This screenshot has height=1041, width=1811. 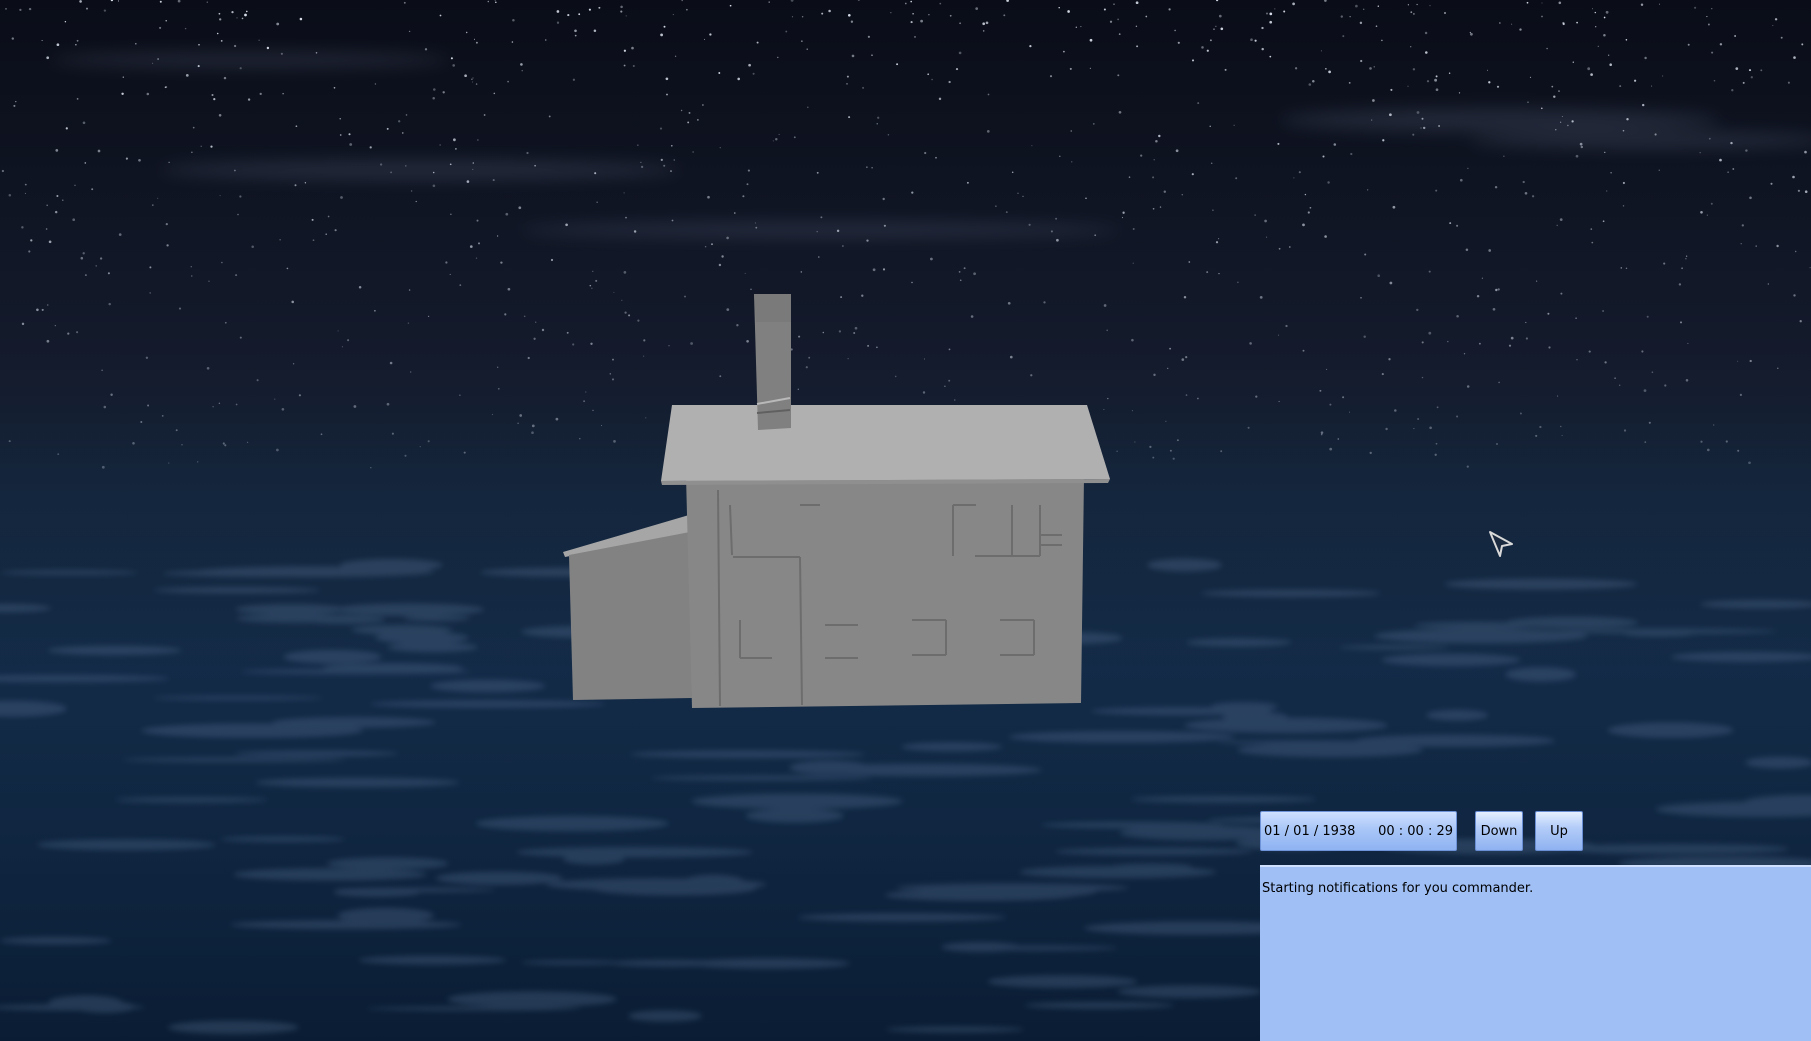 What do you see at coordinates (885, 443) in the screenshot?
I see `house-roof` at bounding box center [885, 443].